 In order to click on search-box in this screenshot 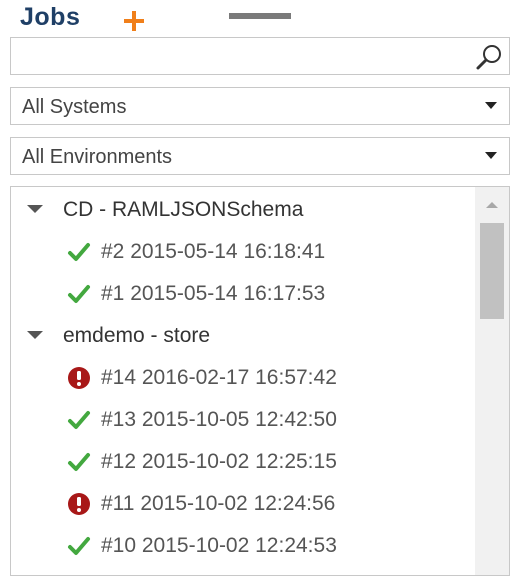, I will do `click(260, 56)`.